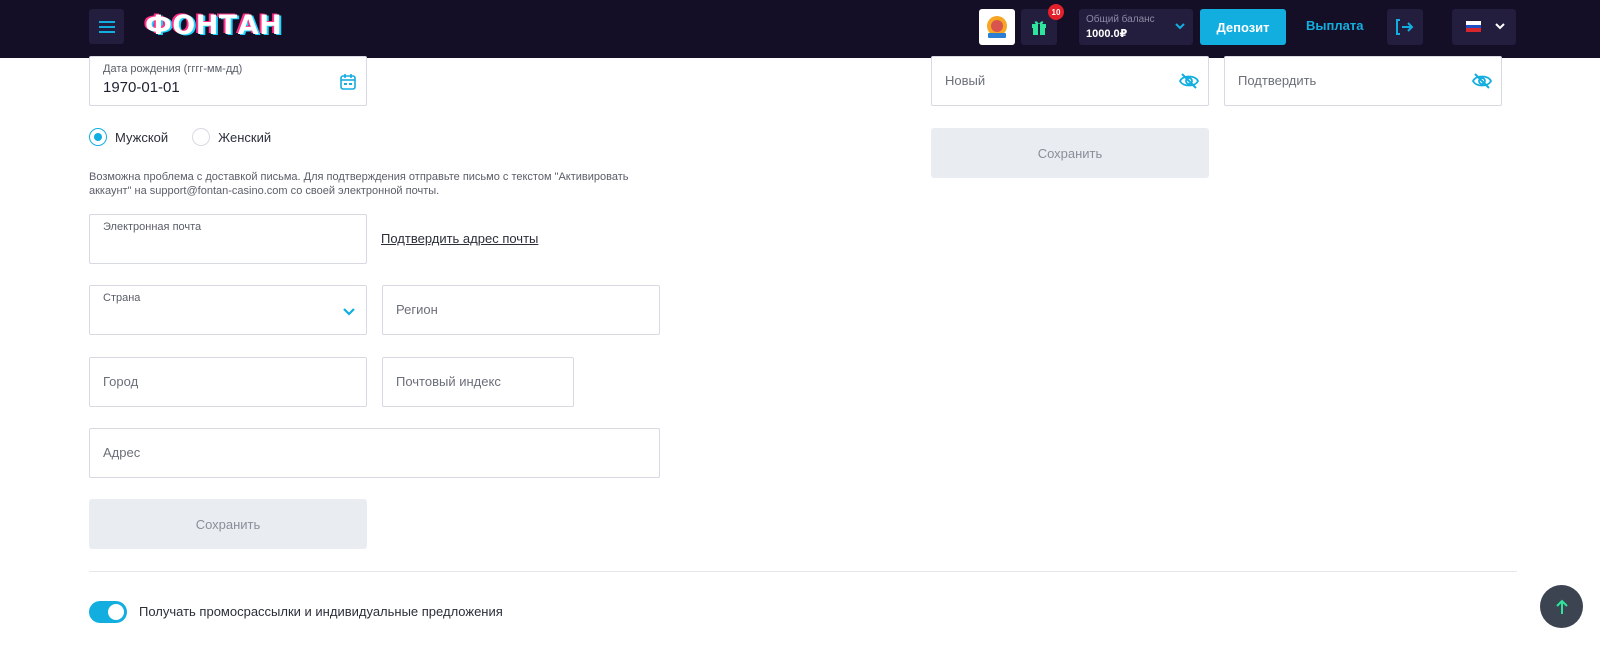 This screenshot has width=1600, height=646. I want to click on confirm-email-link: Подтвердить адрес почты, so click(459, 238).